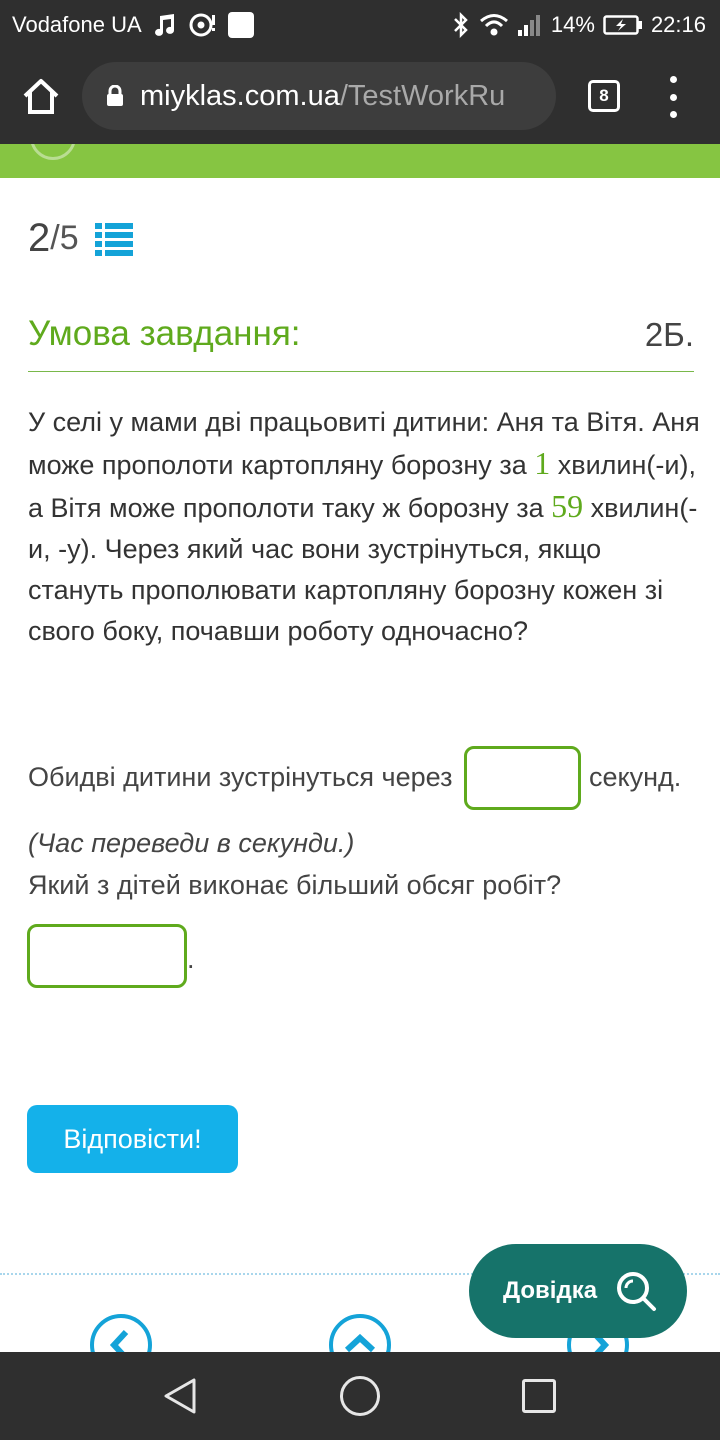 The width and height of the screenshot is (720, 1440). I want to click on question-list-icon, so click(113, 239).